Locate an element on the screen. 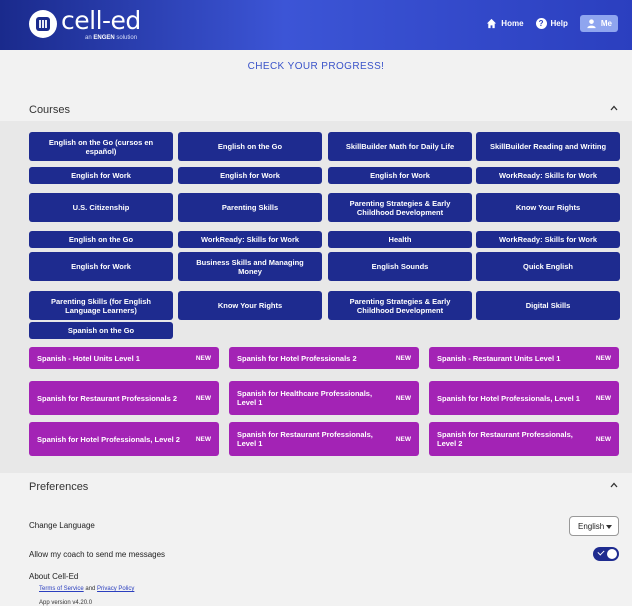 Image resolution: width=632 pixels, height=606 pixels. check-icon is located at coordinates (601, 552).